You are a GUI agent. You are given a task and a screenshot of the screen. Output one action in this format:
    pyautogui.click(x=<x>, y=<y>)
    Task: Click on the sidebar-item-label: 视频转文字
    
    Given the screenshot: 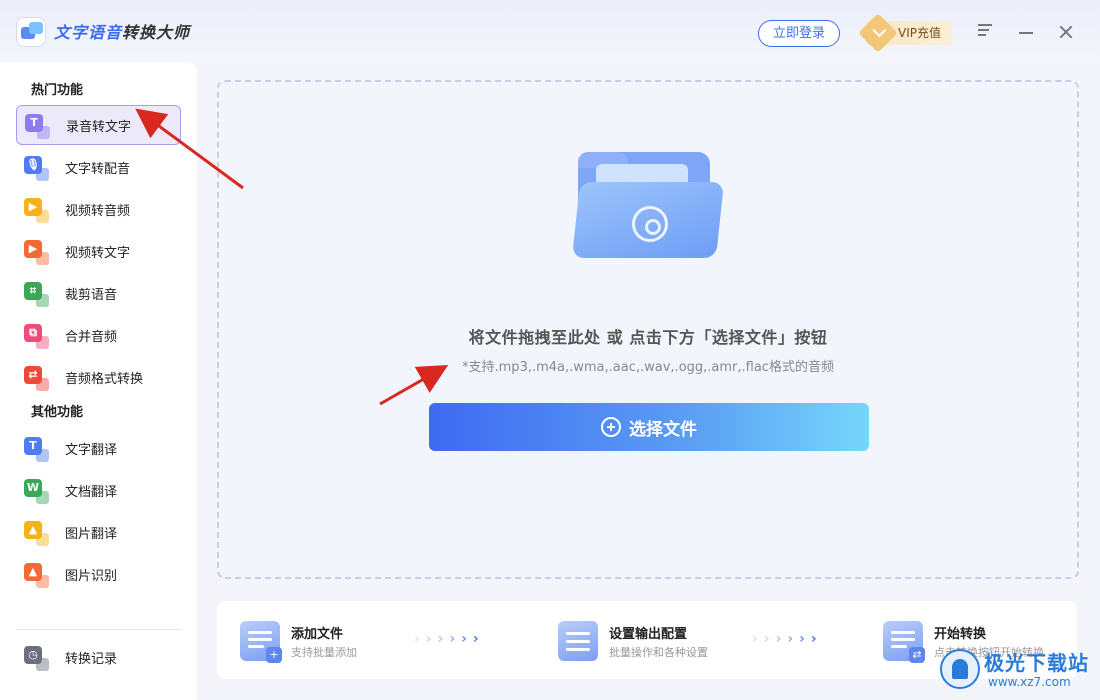 What is the action you would take?
    pyautogui.click(x=98, y=253)
    